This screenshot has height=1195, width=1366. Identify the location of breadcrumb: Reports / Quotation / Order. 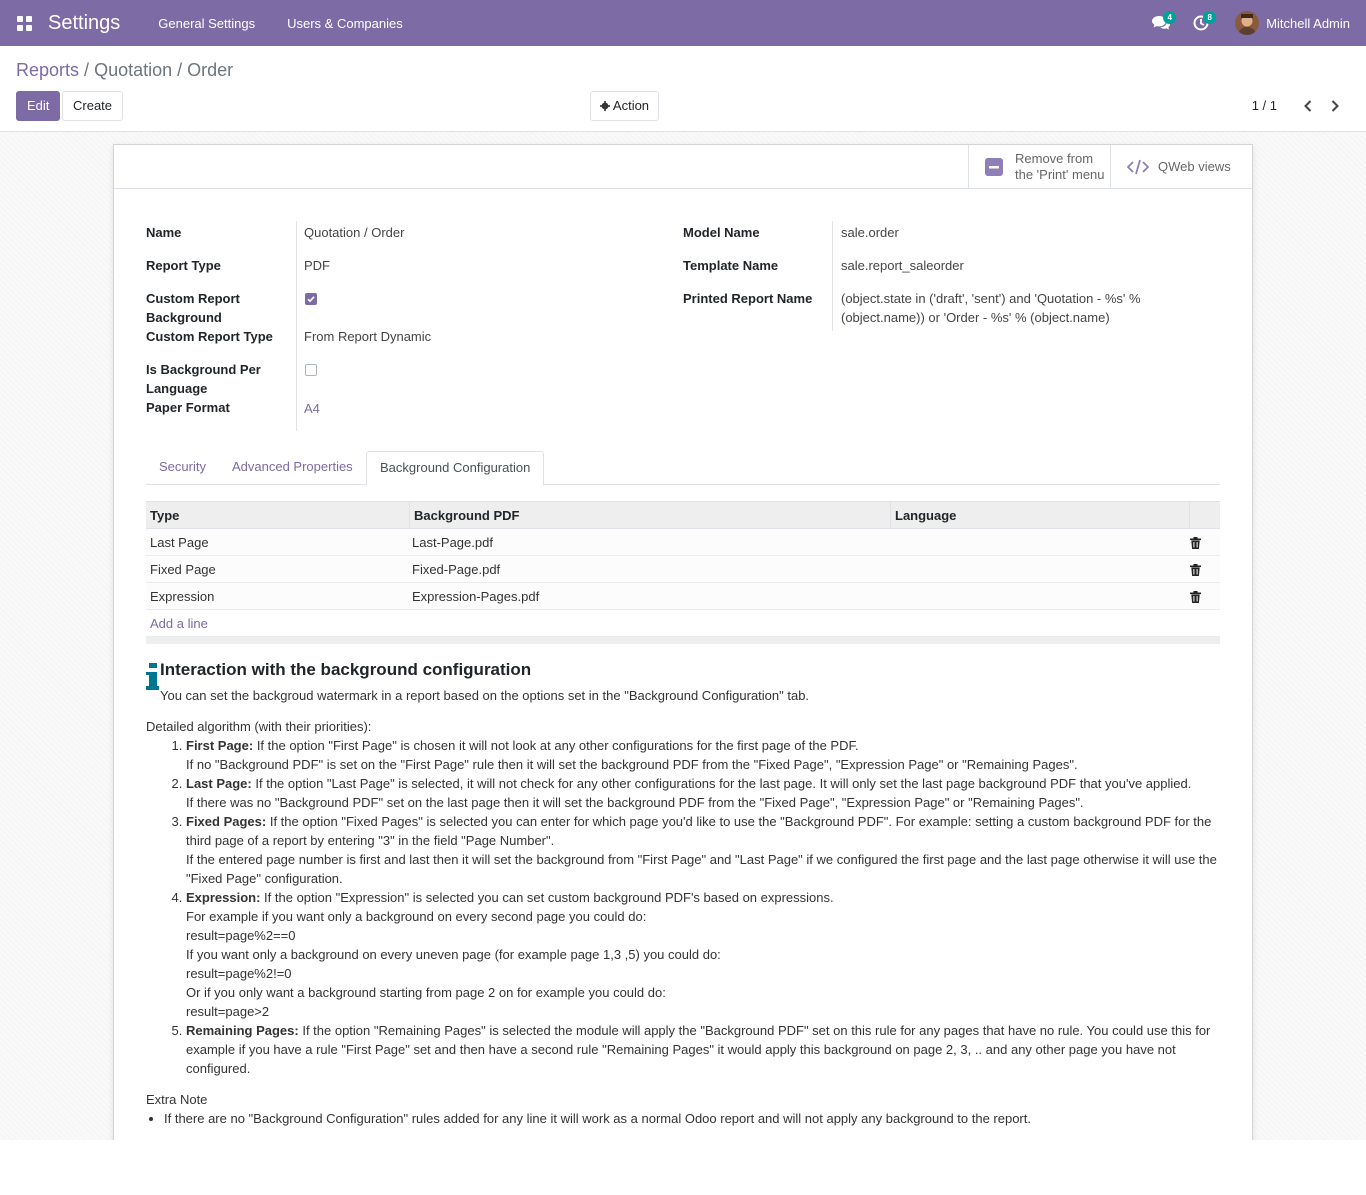
(124, 70).